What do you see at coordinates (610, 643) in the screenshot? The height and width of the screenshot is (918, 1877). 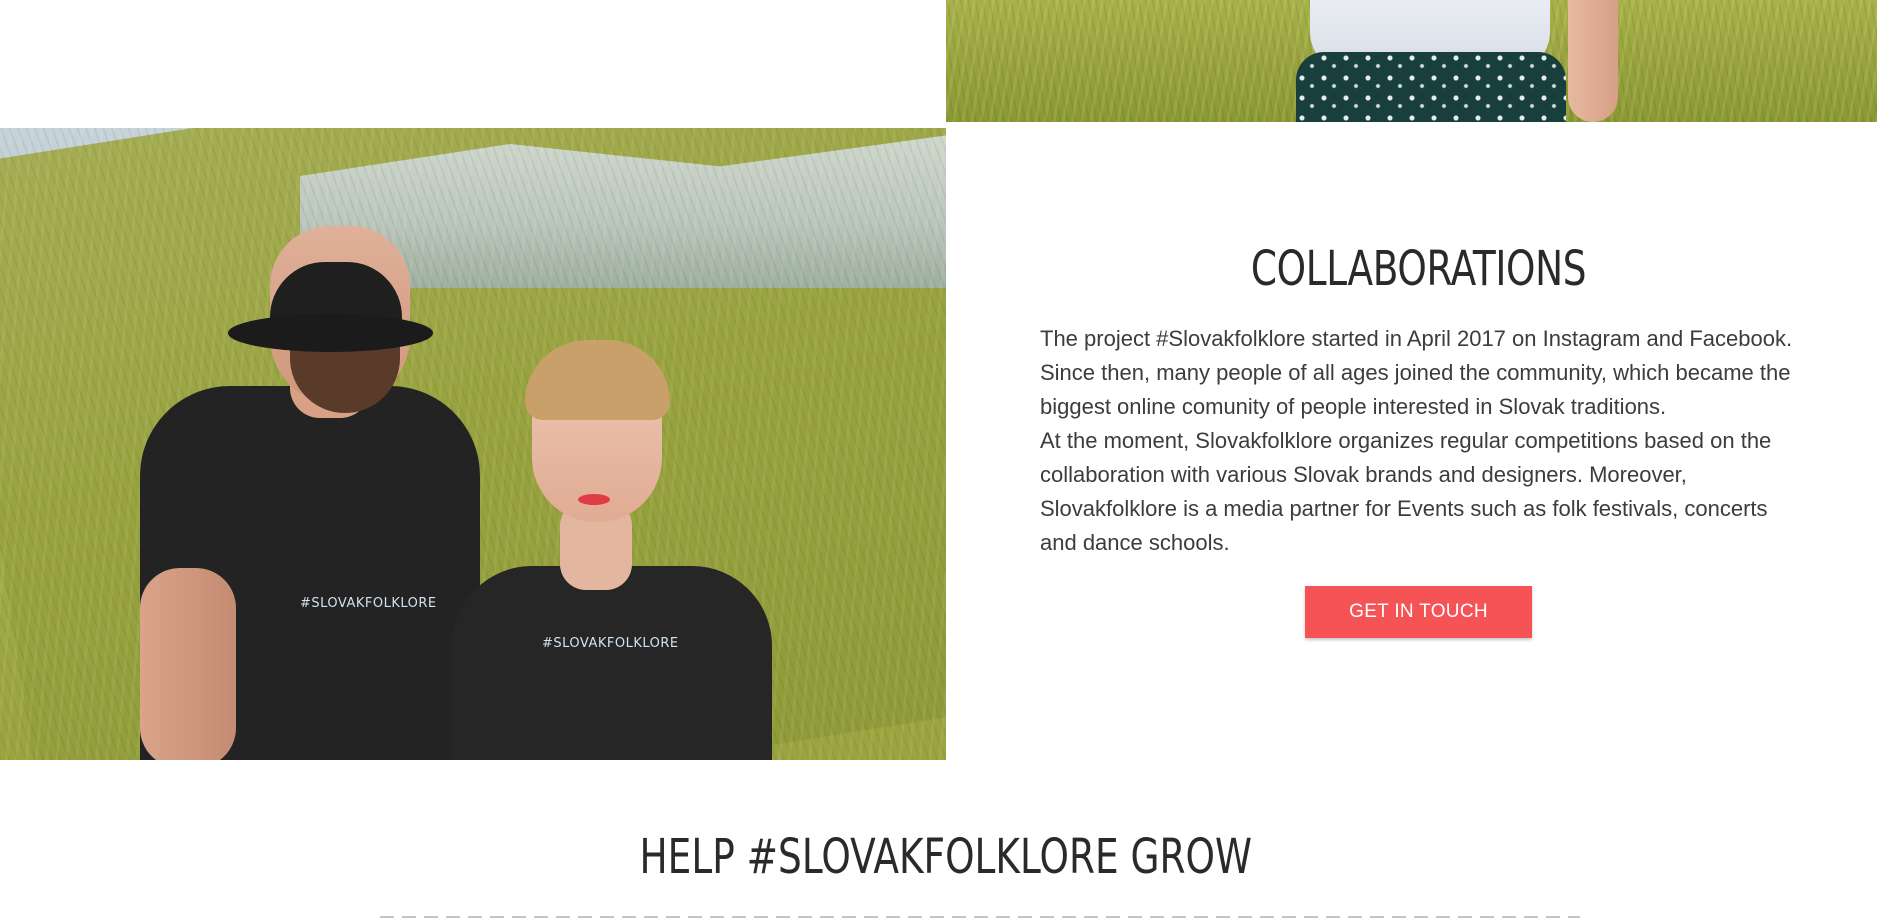 I see `woman-shirt-print: #SLOVAKFOLKLORE` at bounding box center [610, 643].